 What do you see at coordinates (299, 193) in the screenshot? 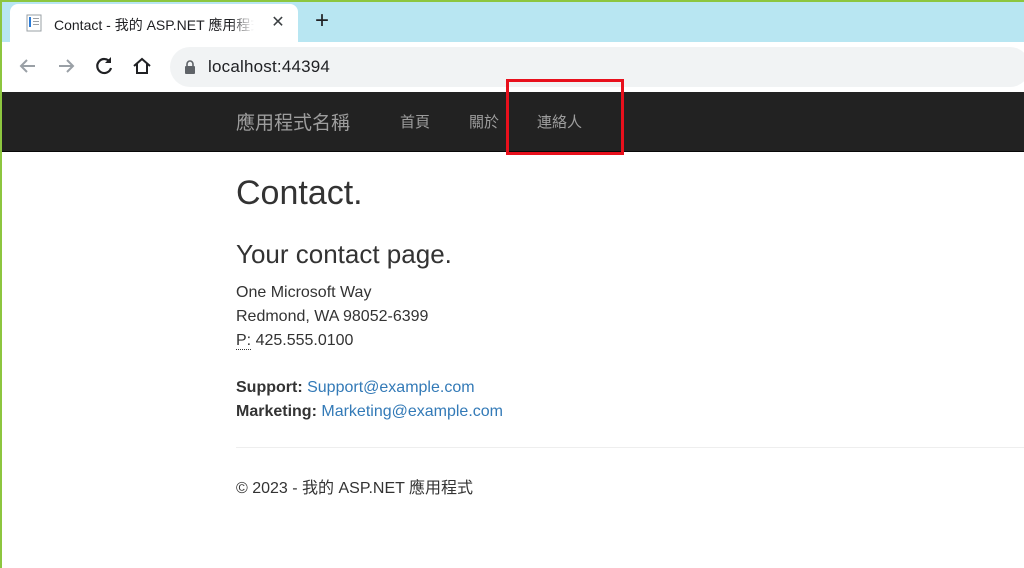
I see `page-title: Contact.` at bounding box center [299, 193].